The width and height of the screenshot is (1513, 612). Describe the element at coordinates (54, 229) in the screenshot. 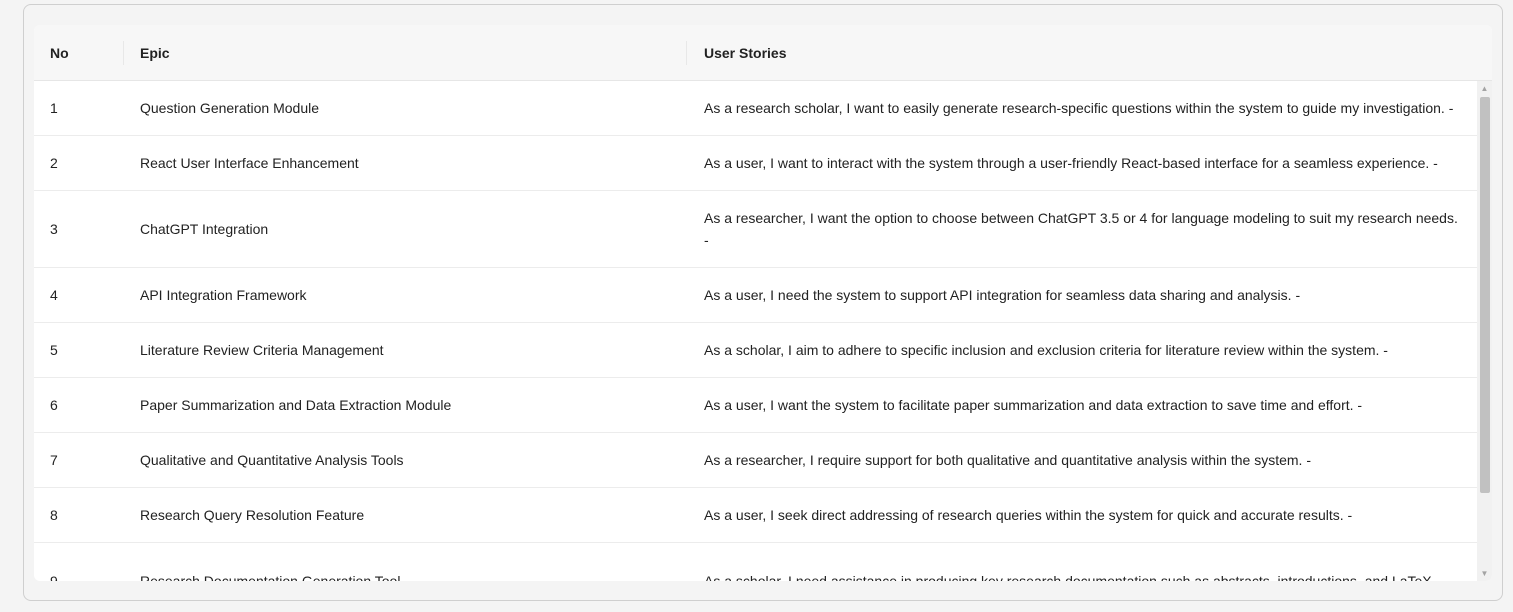

I see `cell-no: 3` at that location.